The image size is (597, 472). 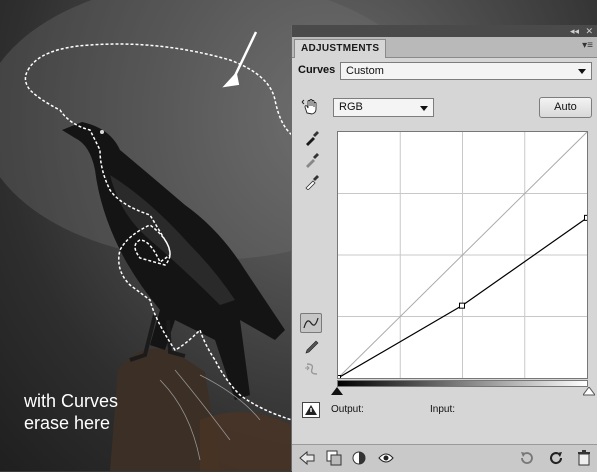 I want to click on visibility-eye-icon, so click(x=386, y=458).